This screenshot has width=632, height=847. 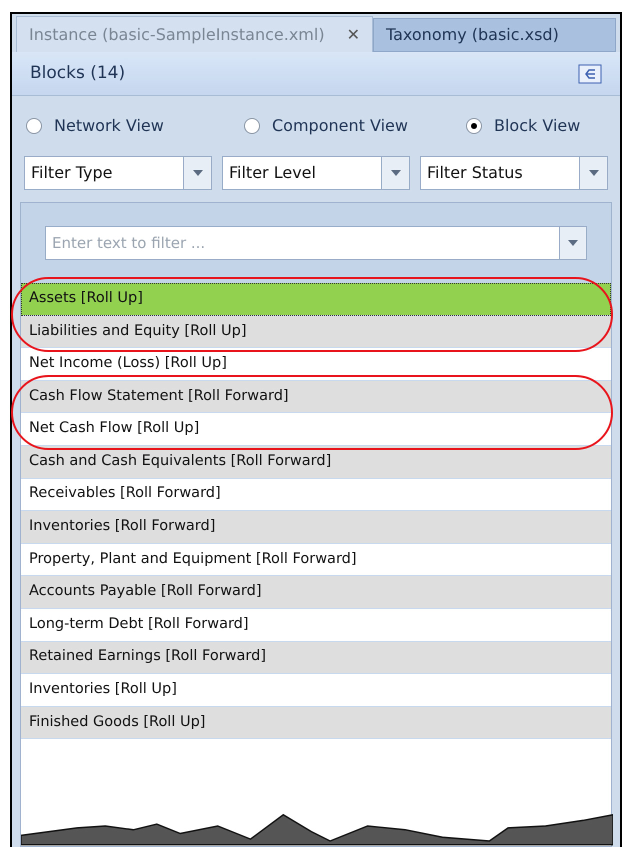 What do you see at coordinates (78, 73) in the screenshot?
I see `panel-title: Blocks (14)` at bounding box center [78, 73].